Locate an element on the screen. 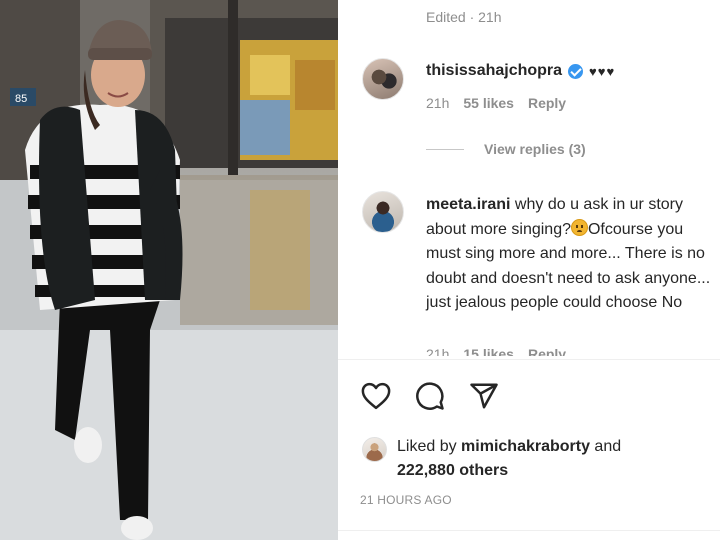  view-replies-button: View replies (3) is located at coordinates (506, 149).